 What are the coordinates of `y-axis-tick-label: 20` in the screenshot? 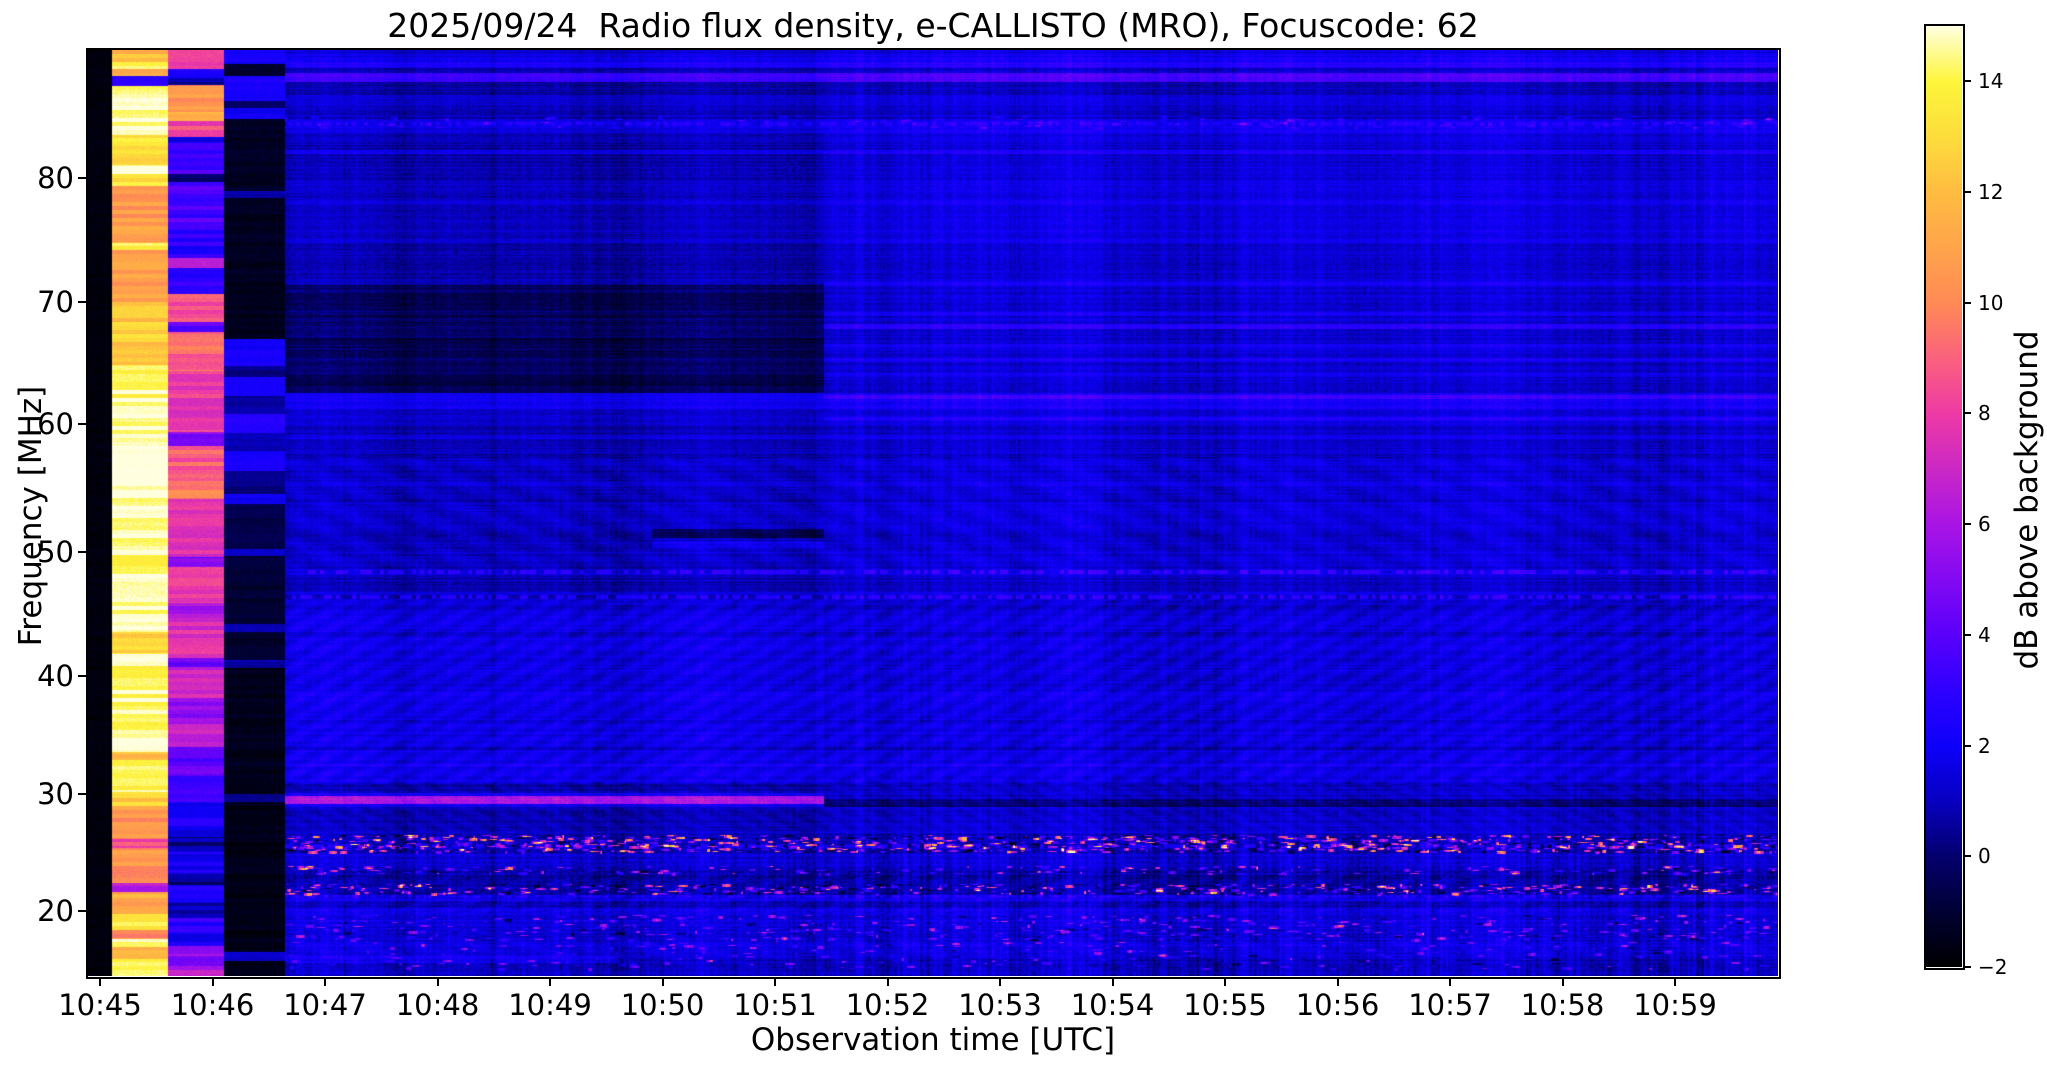 It's located at (55, 911).